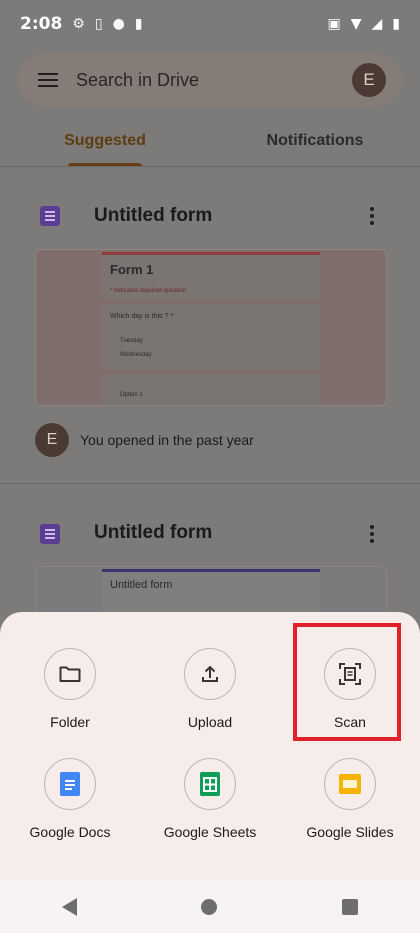  Describe the element at coordinates (167, 440) in the screenshot. I see `activity-text: You opened in the past year` at that location.